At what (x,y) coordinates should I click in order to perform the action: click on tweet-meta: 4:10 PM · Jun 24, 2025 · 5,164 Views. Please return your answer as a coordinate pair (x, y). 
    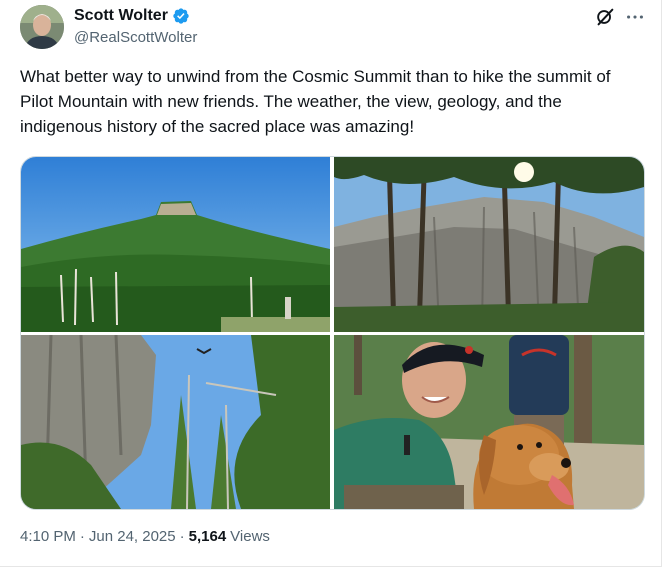
    Looking at the image, I should click on (145, 536).